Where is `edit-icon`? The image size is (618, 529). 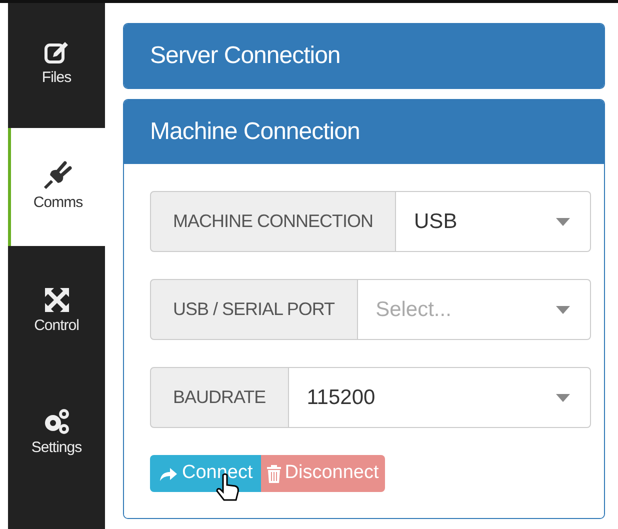 edit-icon is located at coordinates (57, 53).